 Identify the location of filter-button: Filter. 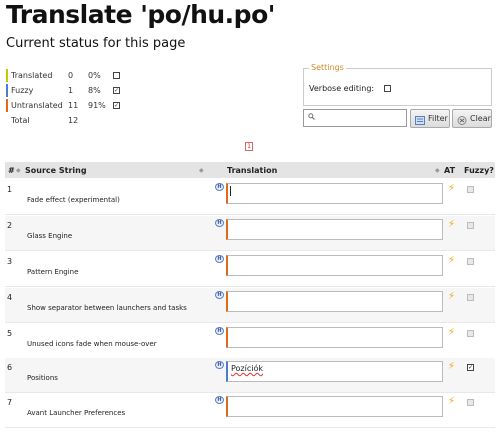
(430, 118).